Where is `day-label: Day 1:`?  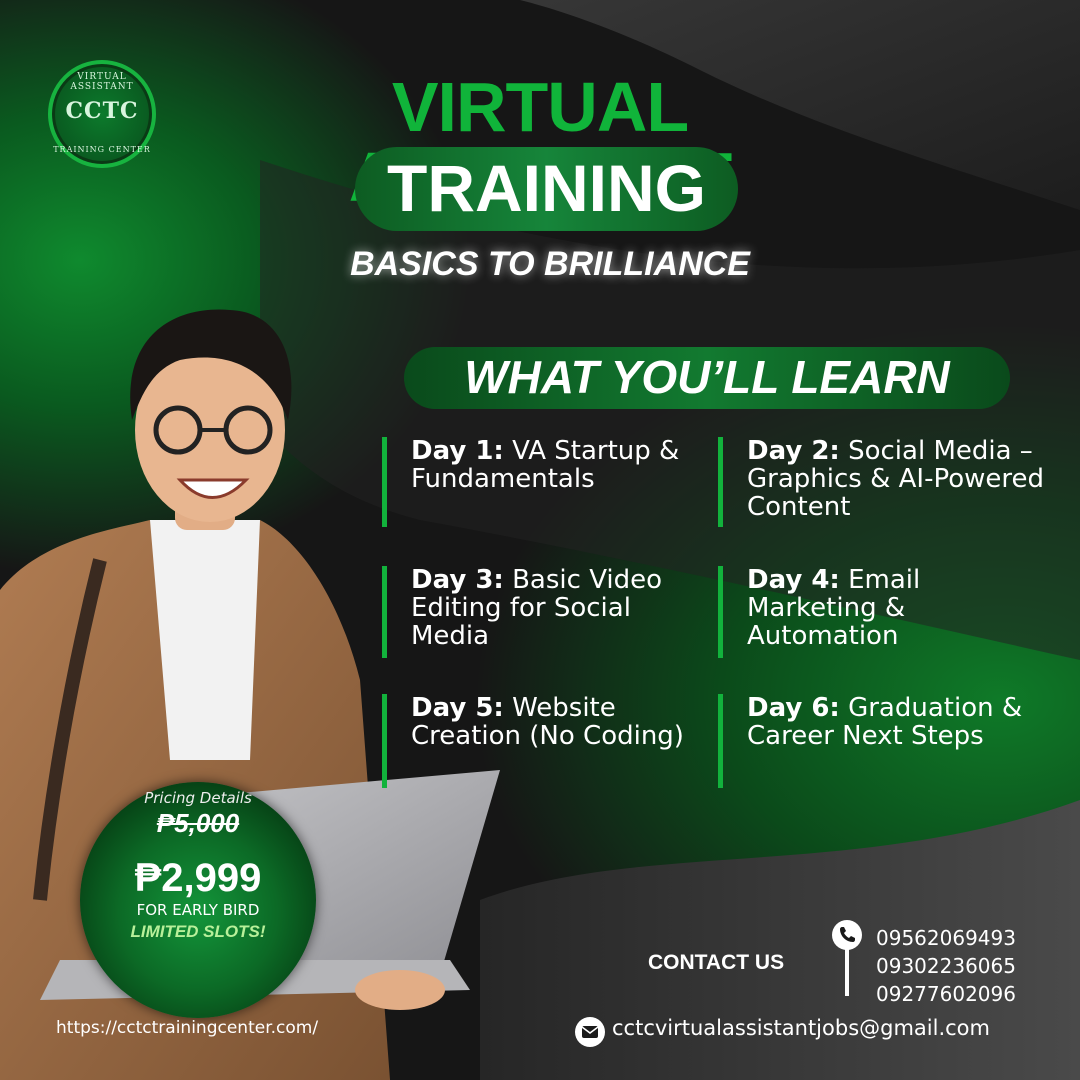 day-label: Day 1: is located at coordinates (457, 451).